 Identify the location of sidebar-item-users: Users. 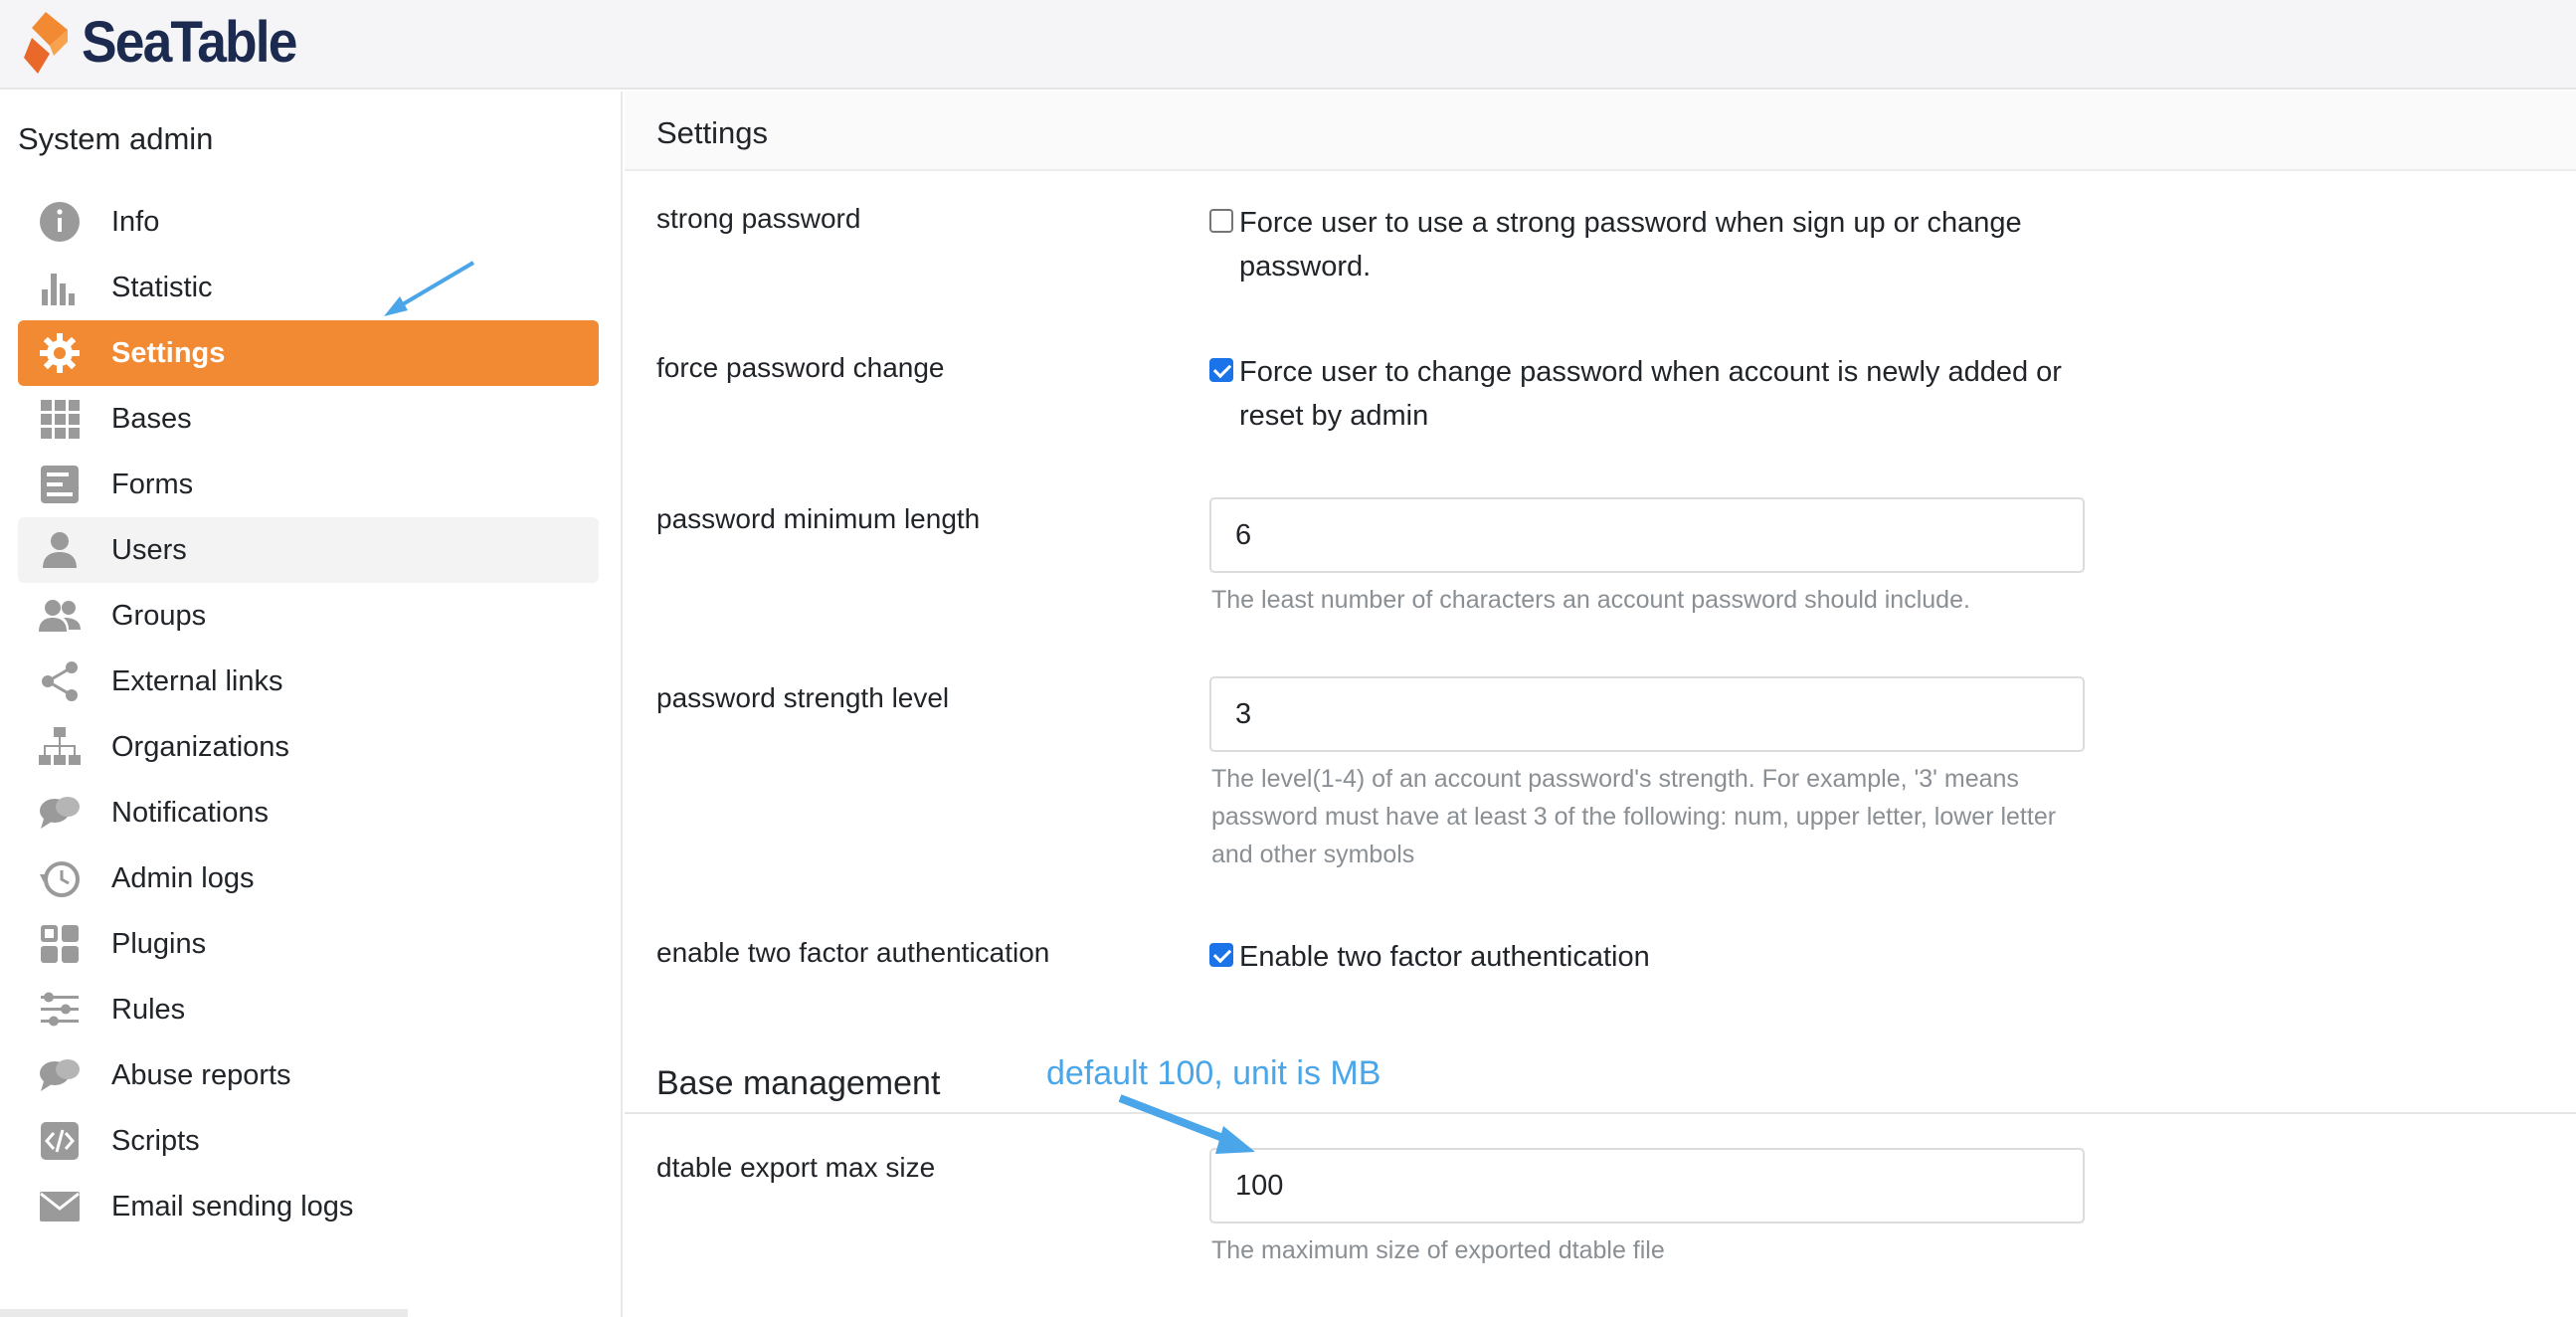
(308, 550).